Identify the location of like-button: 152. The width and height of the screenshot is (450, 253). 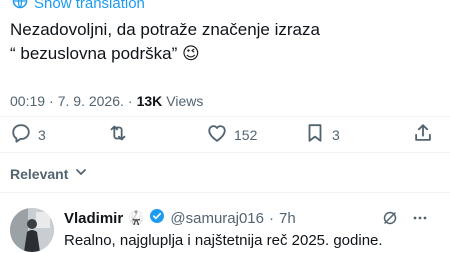
(231, 134).